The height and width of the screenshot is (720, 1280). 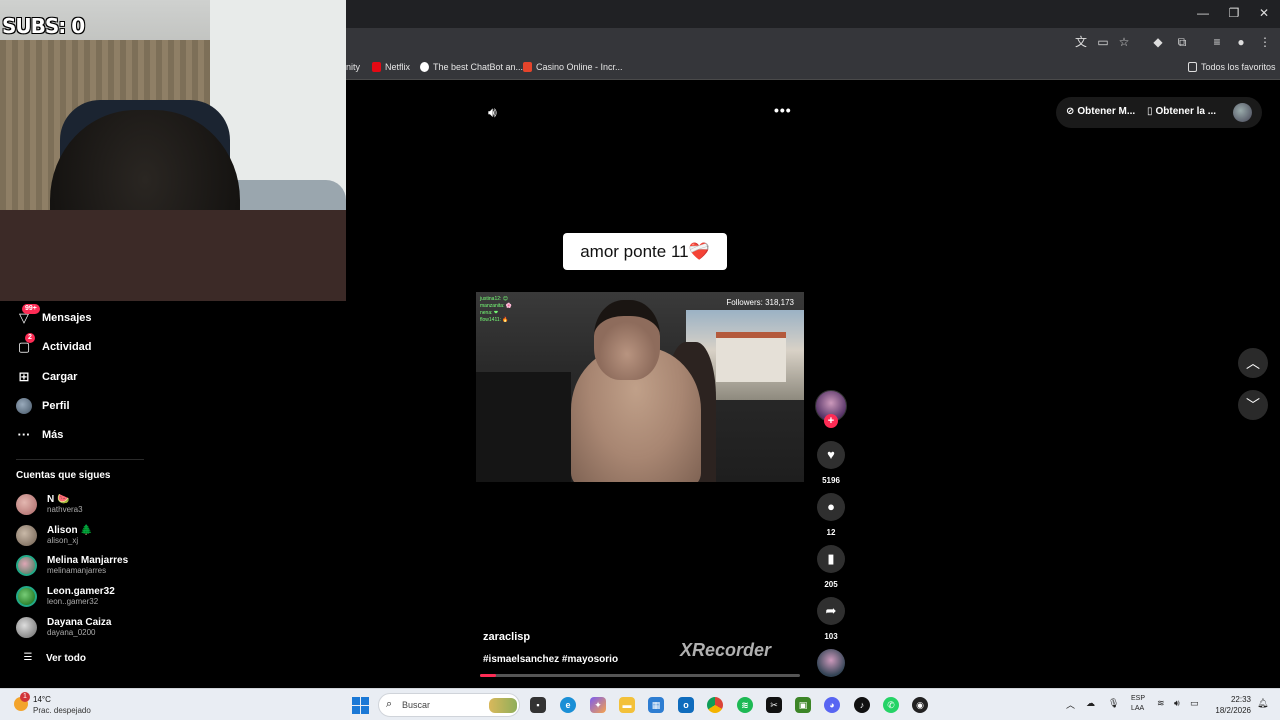 I want to click on language-indicator: ESP LAA, so click(x=1138, y=704).